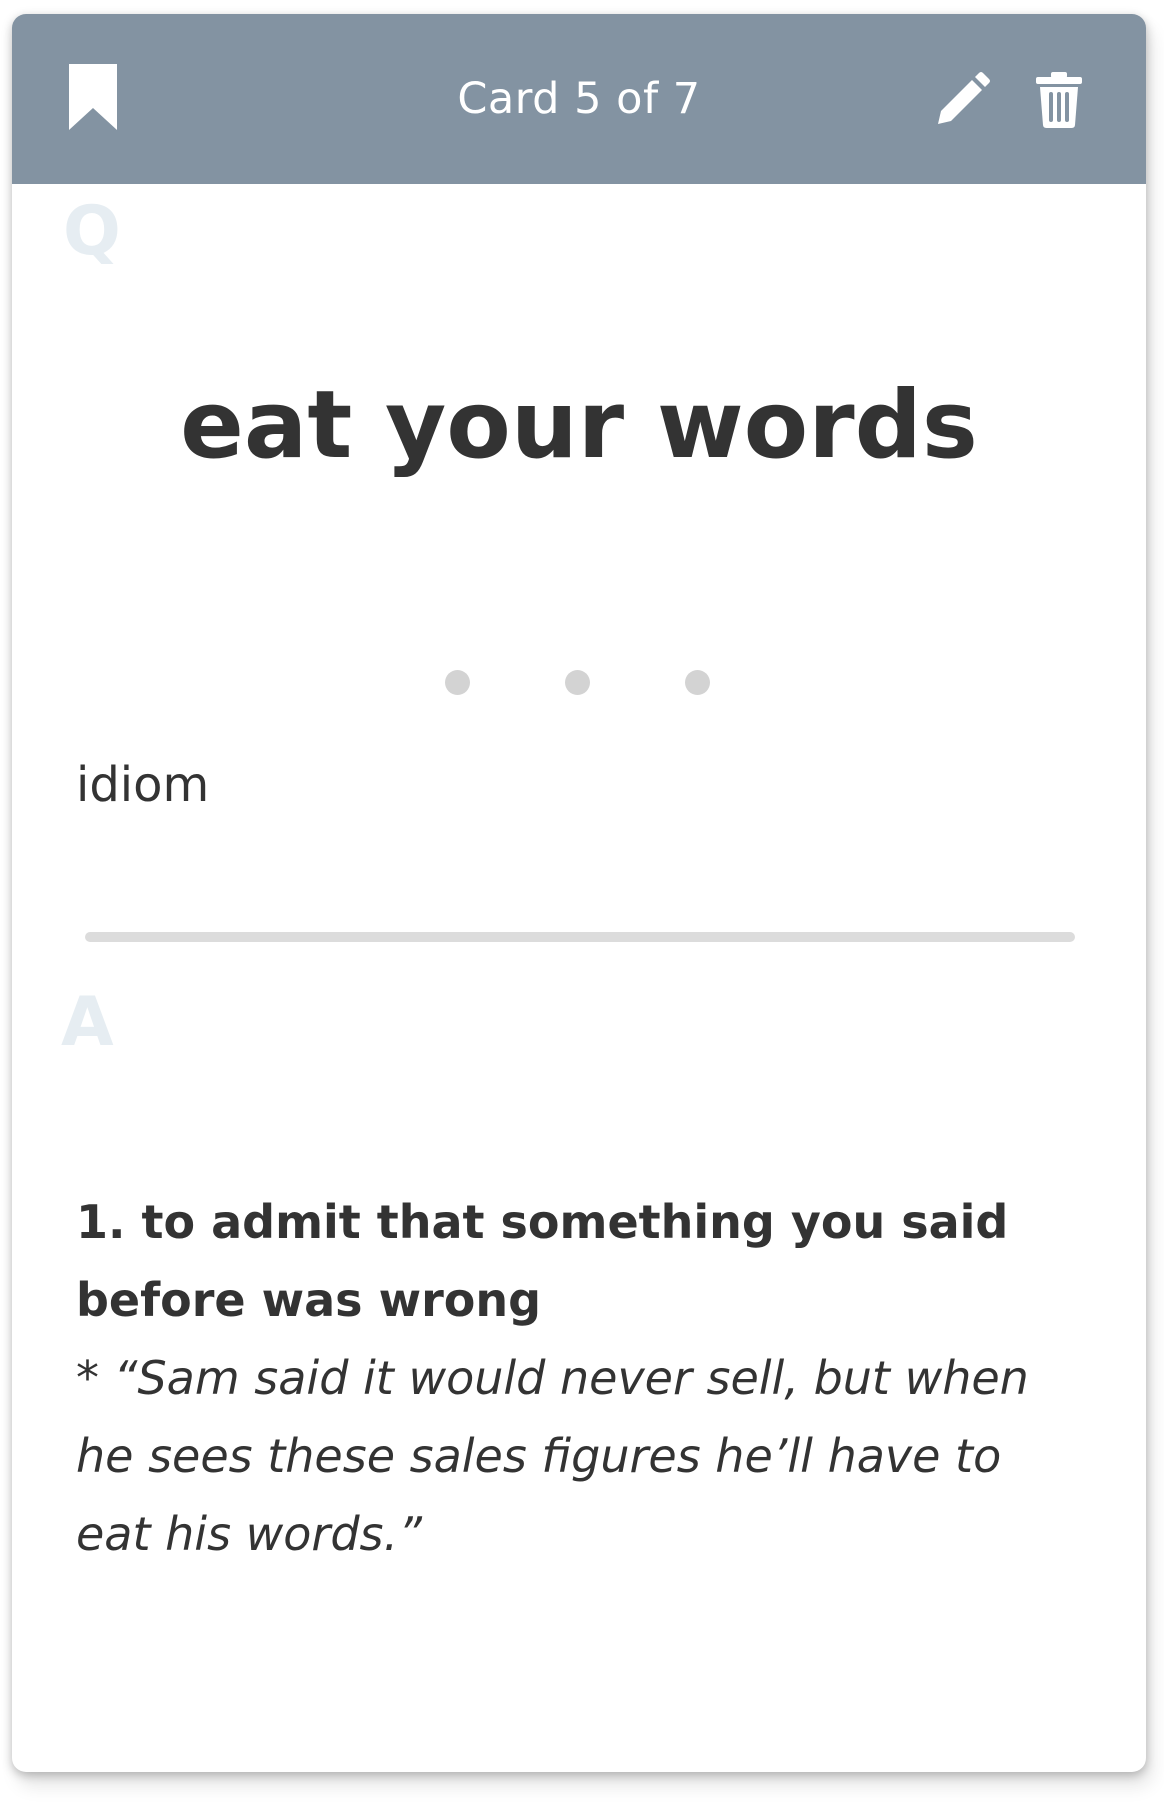  Describe the element at coordinates (143, 785) in the screenshot. I see `part-of-speech: idiom` at that location.